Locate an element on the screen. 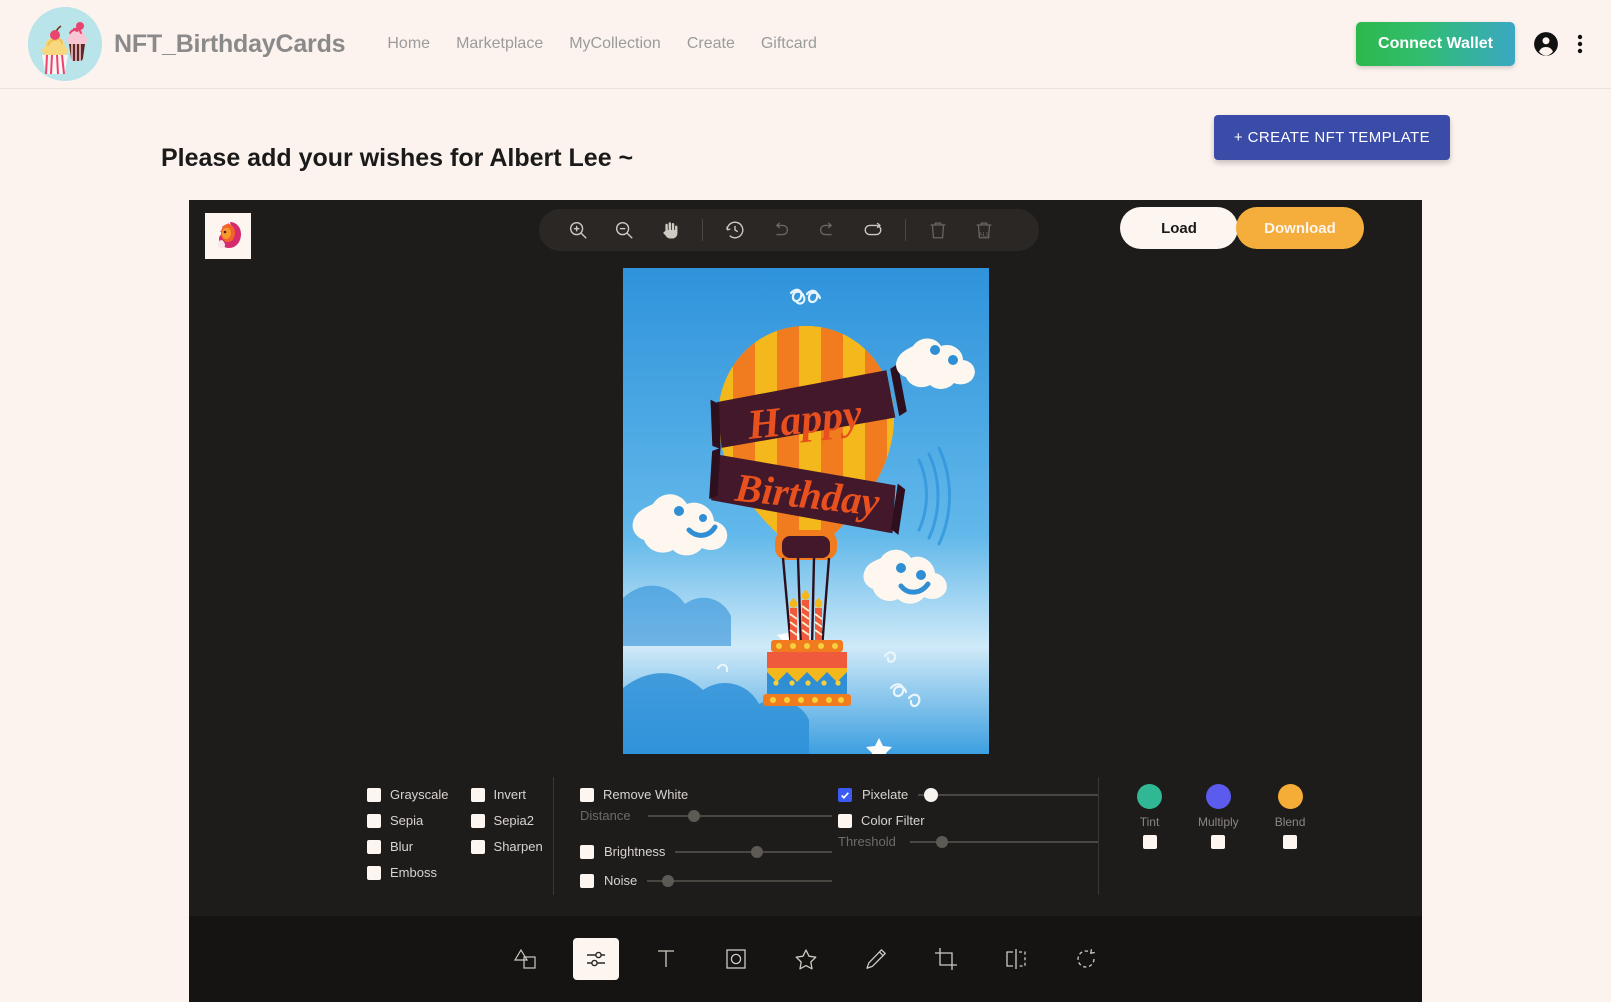 The image size is (1611, 1002). icon-star-icon is located at coordinates (806, 959).